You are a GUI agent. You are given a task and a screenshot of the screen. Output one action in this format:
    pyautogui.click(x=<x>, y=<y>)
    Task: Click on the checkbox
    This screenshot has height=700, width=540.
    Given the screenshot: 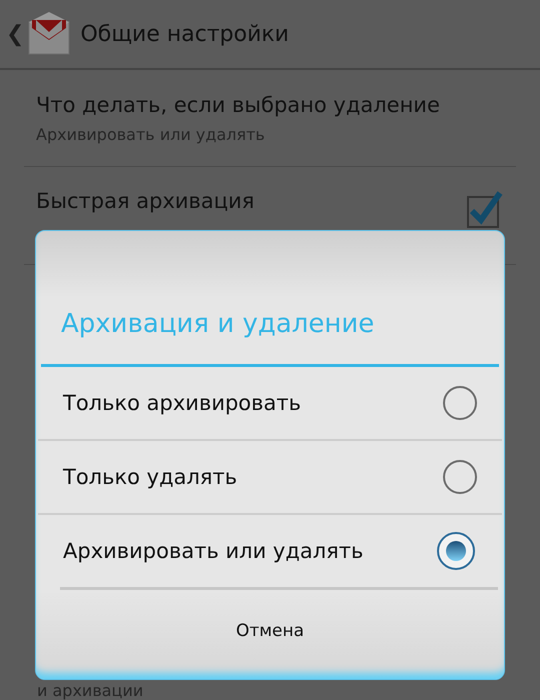 What is the action you would take?
    pyautogui.click(x=485, y=209)
    